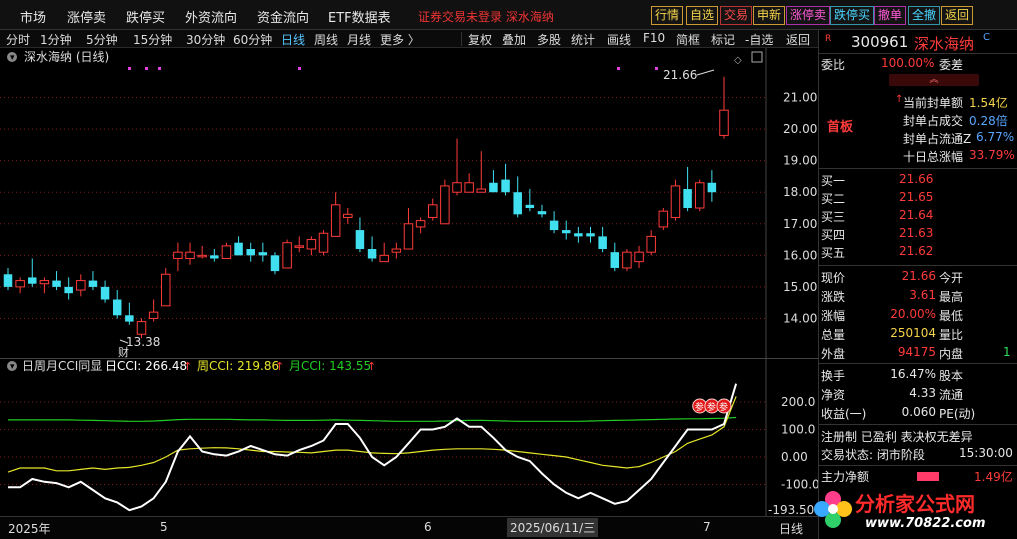 The height and width of the screenshot is (539, 1017). Describe the element at coordinates (918, 235) in the screenshot. I see `bid-row: 买四 21.63` at that location.